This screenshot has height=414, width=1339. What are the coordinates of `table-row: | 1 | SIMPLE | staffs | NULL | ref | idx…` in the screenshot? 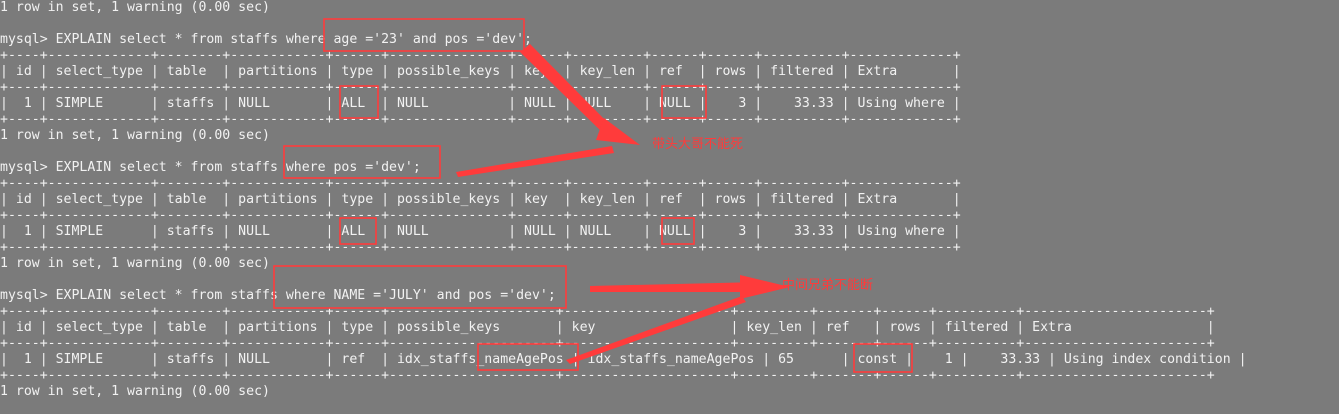 It's located at (623, 359).